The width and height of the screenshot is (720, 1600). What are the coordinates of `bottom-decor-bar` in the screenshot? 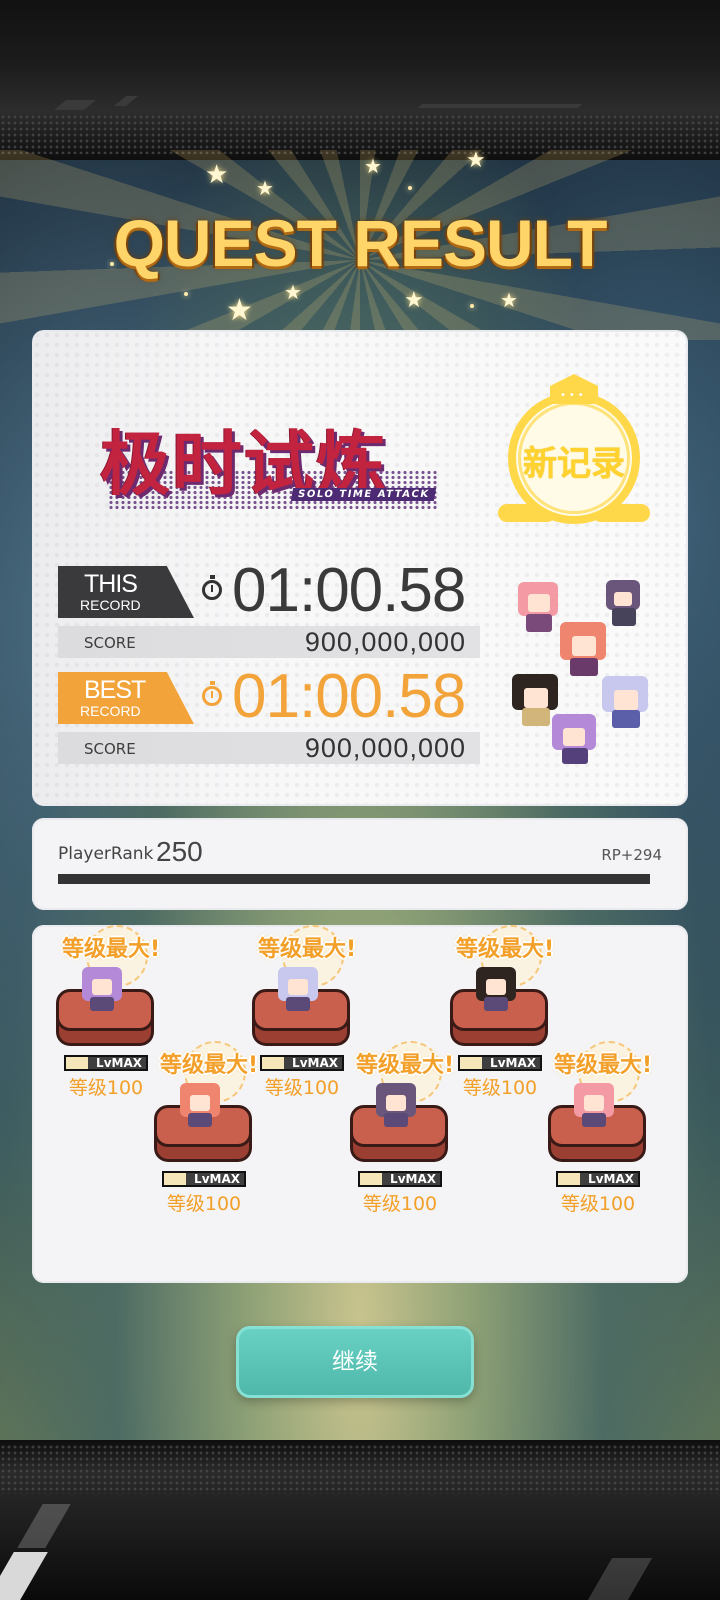 It's located at (360, 1520).